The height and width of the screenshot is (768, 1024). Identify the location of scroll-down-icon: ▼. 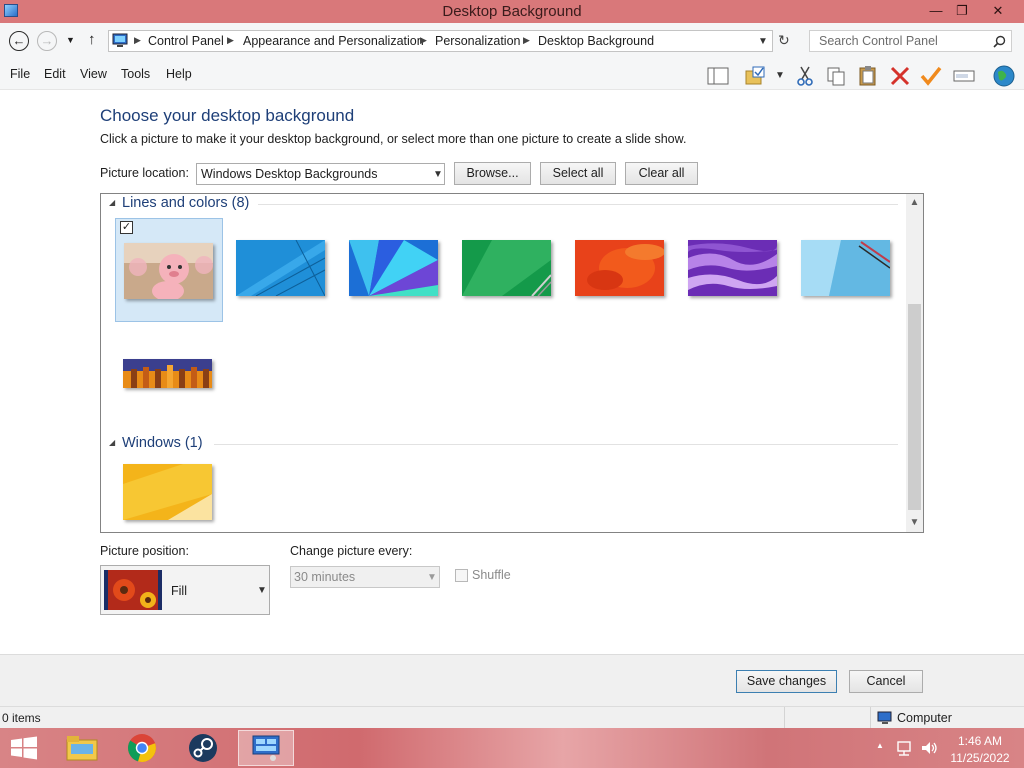
(914, 522).